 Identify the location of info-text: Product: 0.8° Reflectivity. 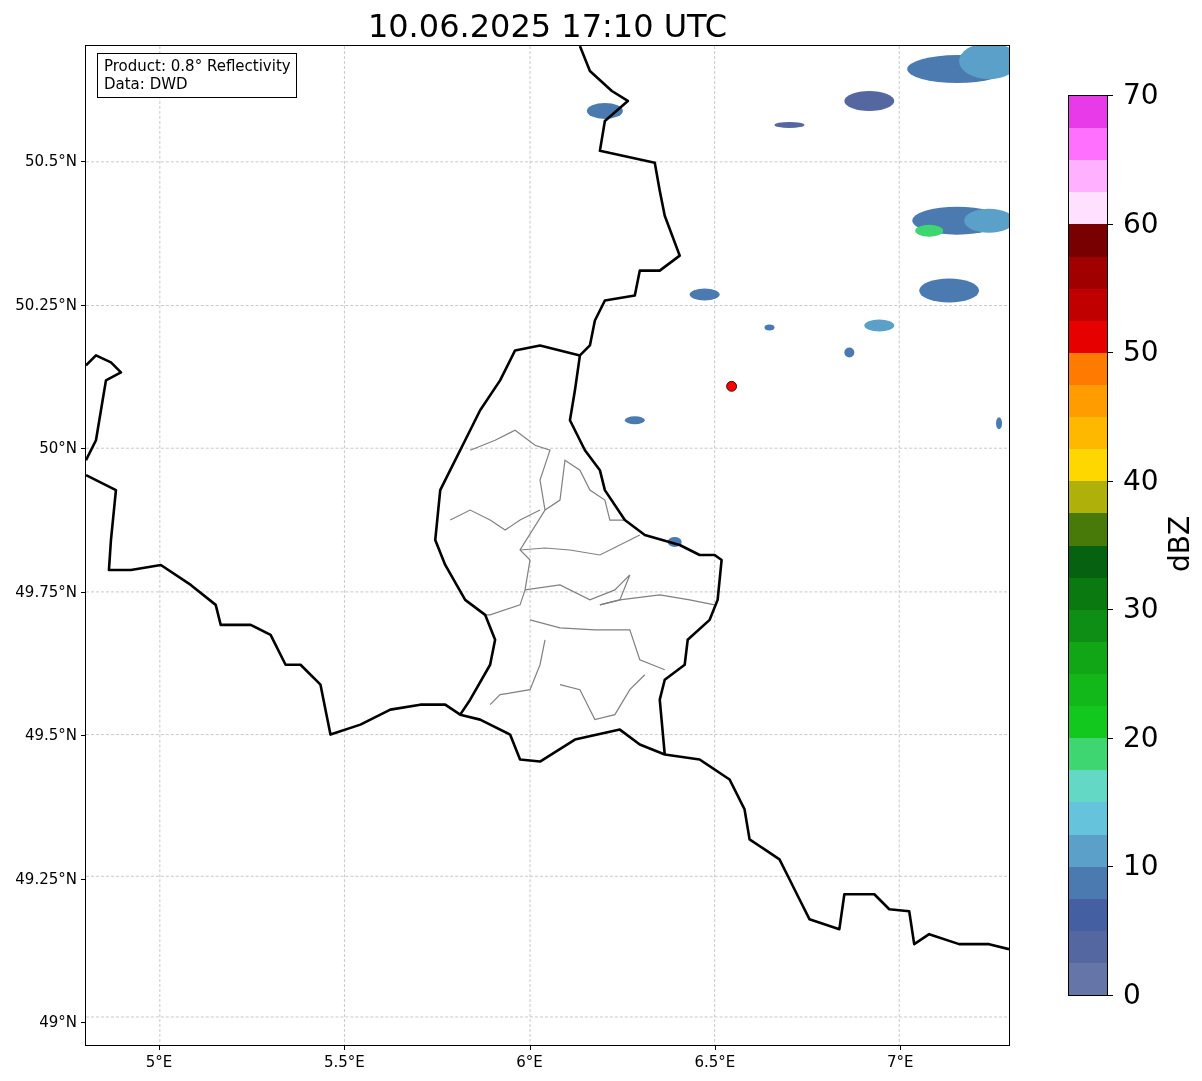
(197, 66).